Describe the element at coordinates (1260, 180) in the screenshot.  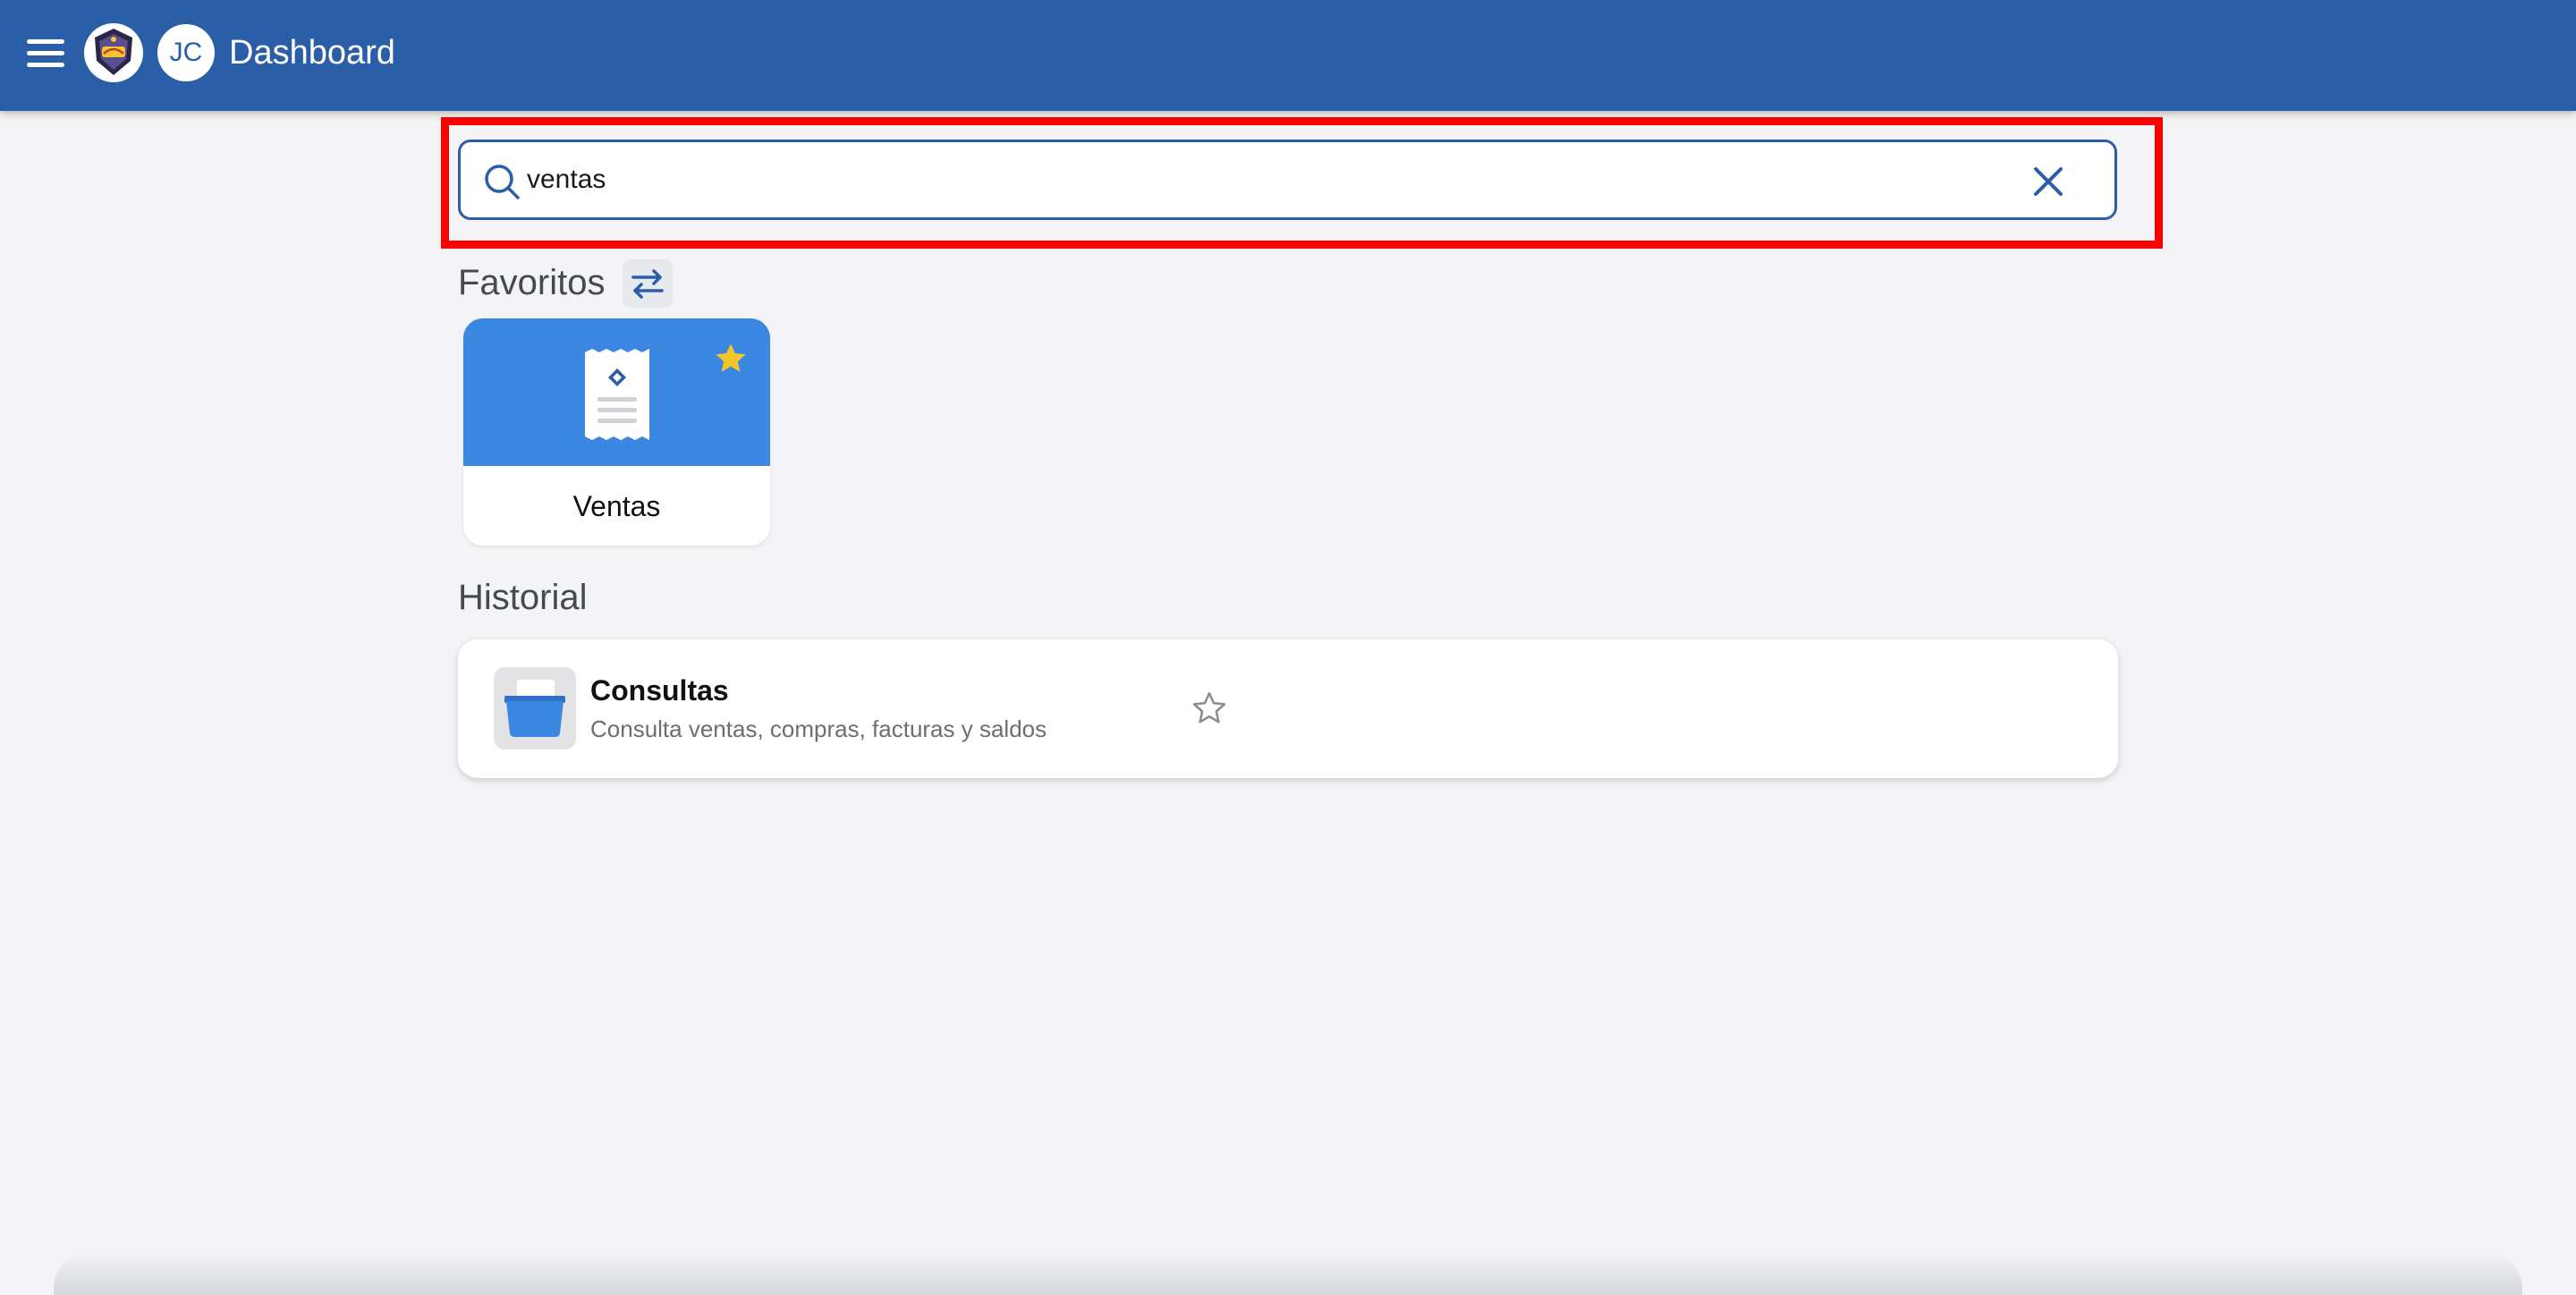
I see `search-input` at that location.